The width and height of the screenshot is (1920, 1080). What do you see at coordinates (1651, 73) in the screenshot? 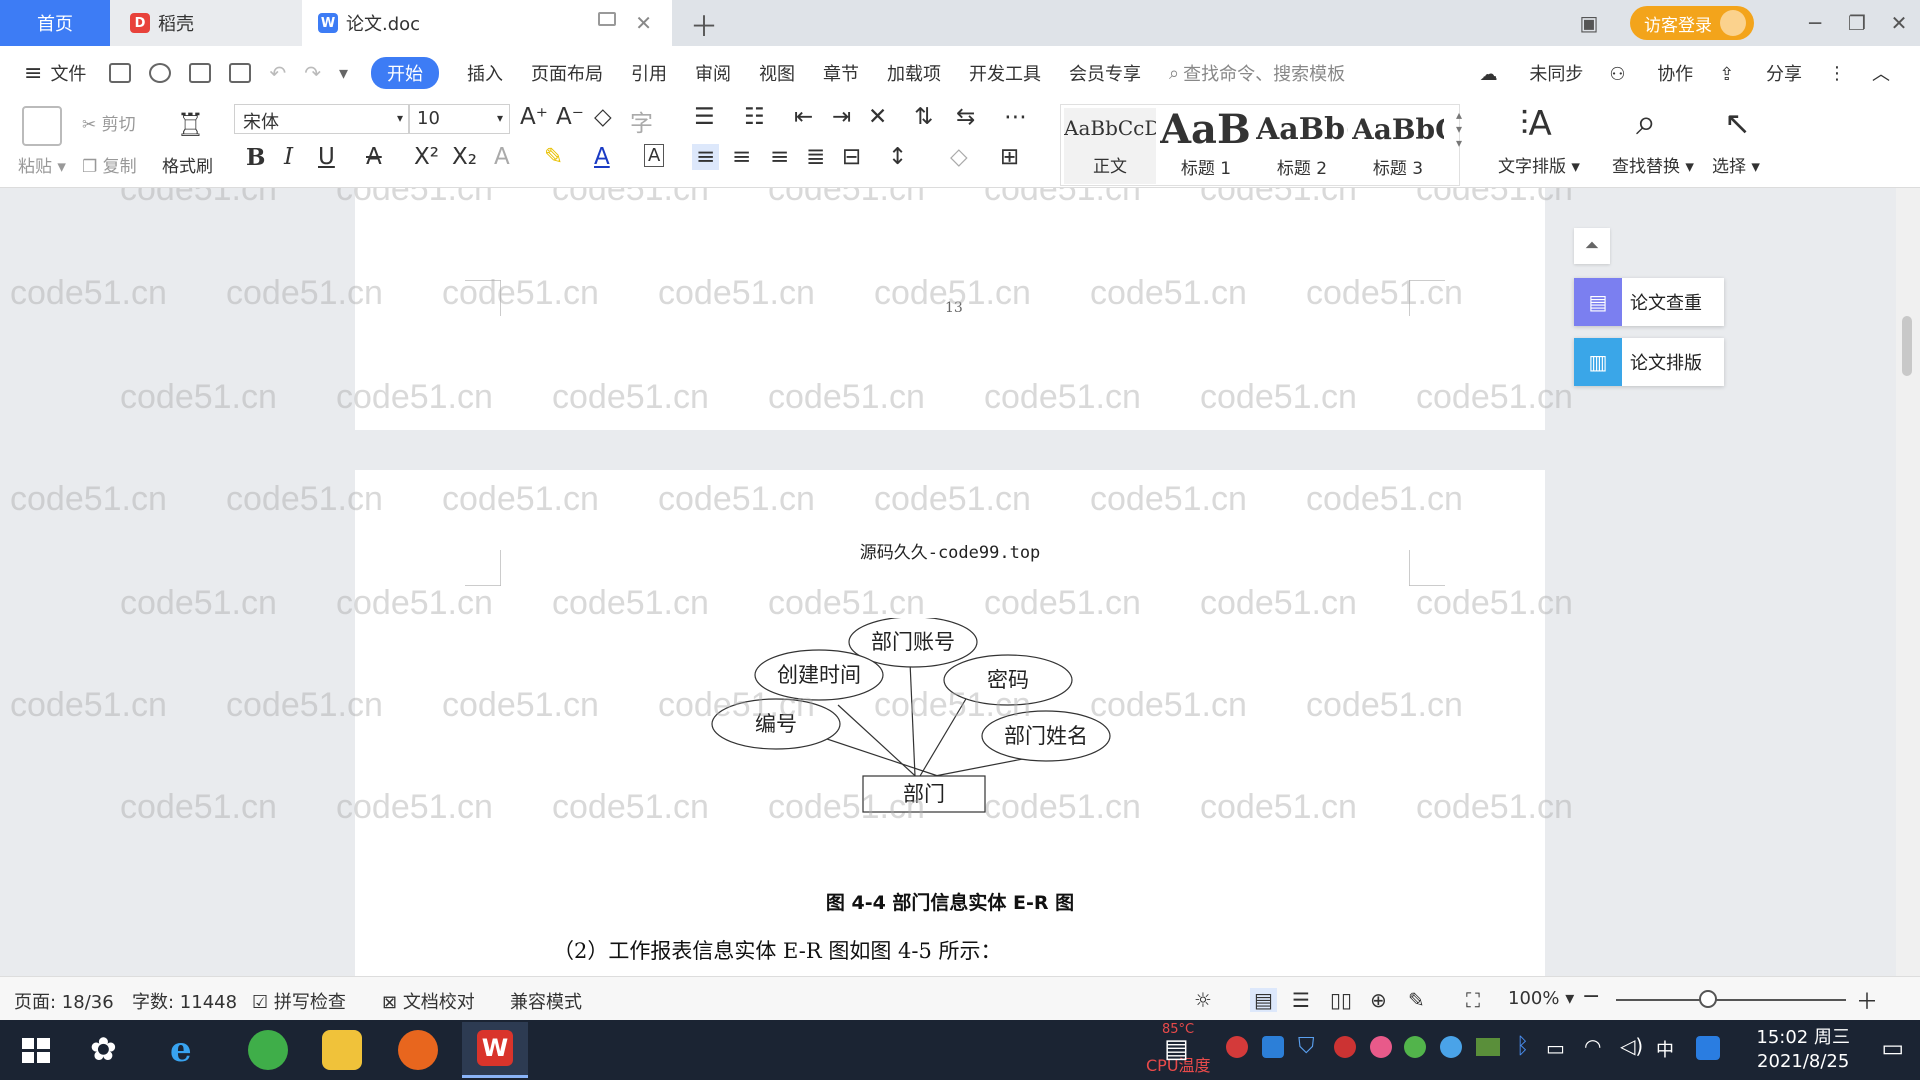
I see `collab-button: ⚇ 协作` at bounding box center [1651, 73].